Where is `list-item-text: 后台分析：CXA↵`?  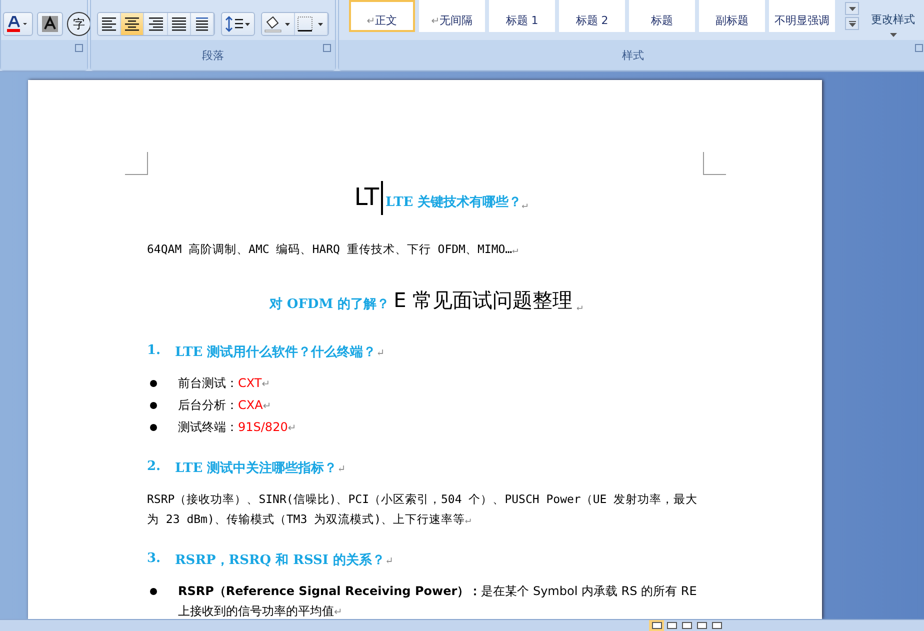 list-item-text: 后台分析：CXA↵ is located at coordinates (225, 405).